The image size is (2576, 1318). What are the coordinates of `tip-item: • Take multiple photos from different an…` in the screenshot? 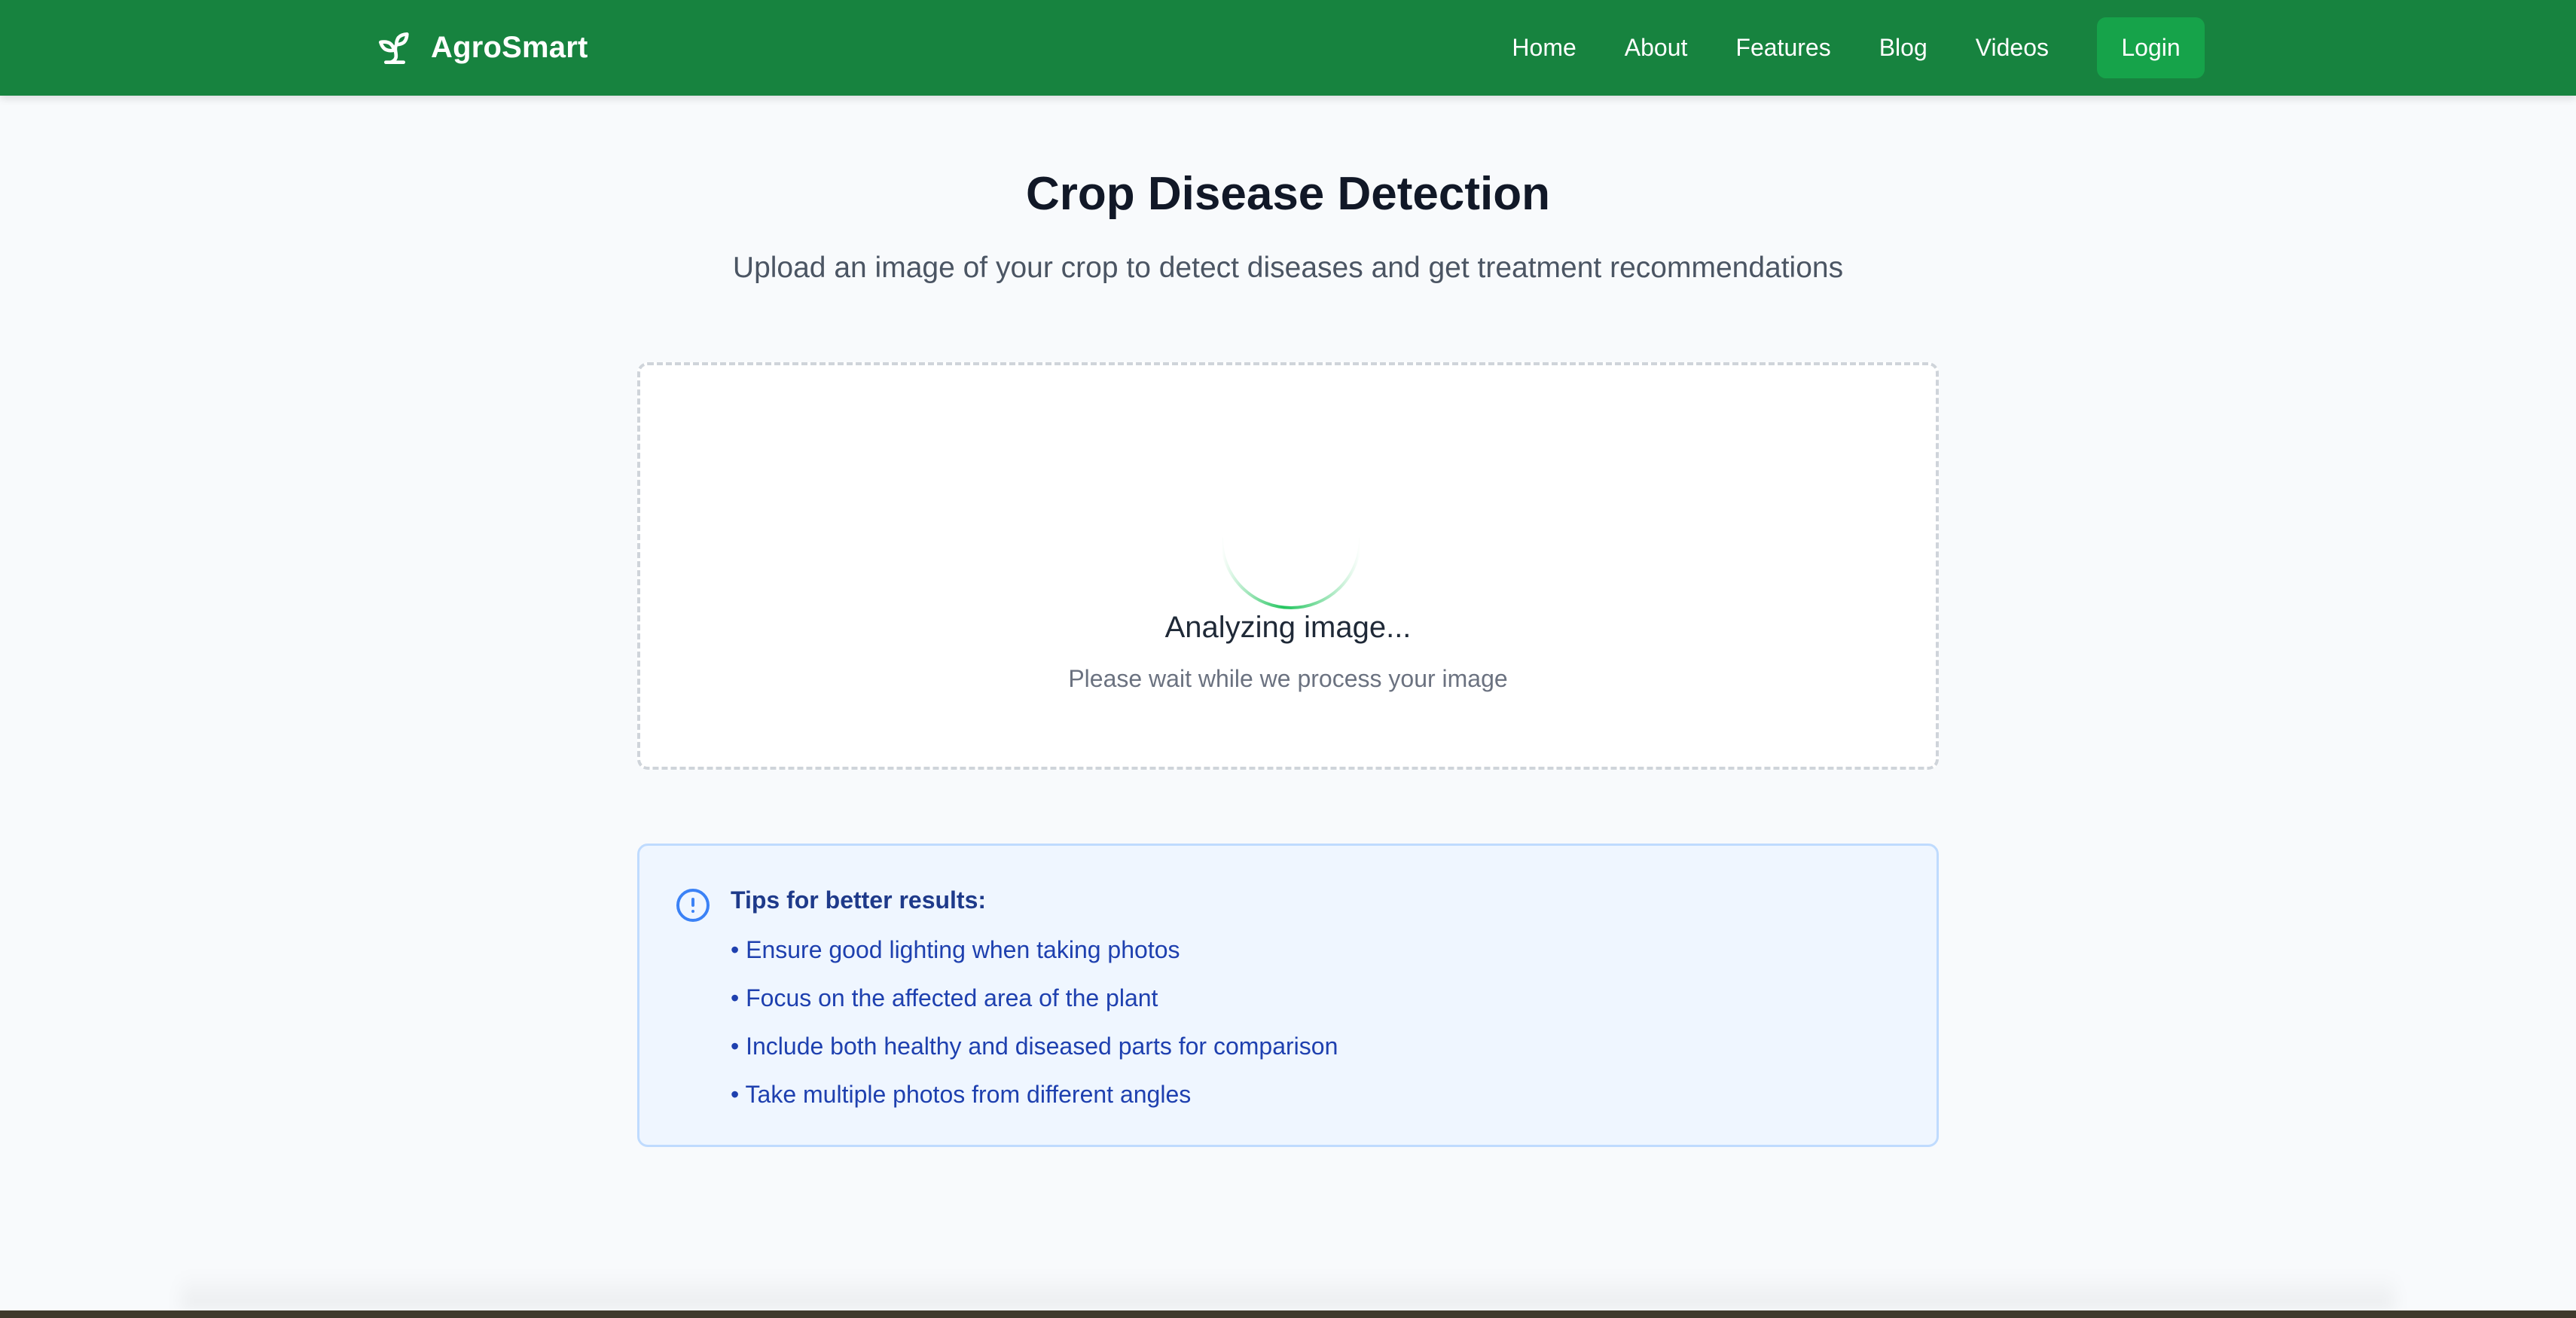 It's located at (962, 1094).